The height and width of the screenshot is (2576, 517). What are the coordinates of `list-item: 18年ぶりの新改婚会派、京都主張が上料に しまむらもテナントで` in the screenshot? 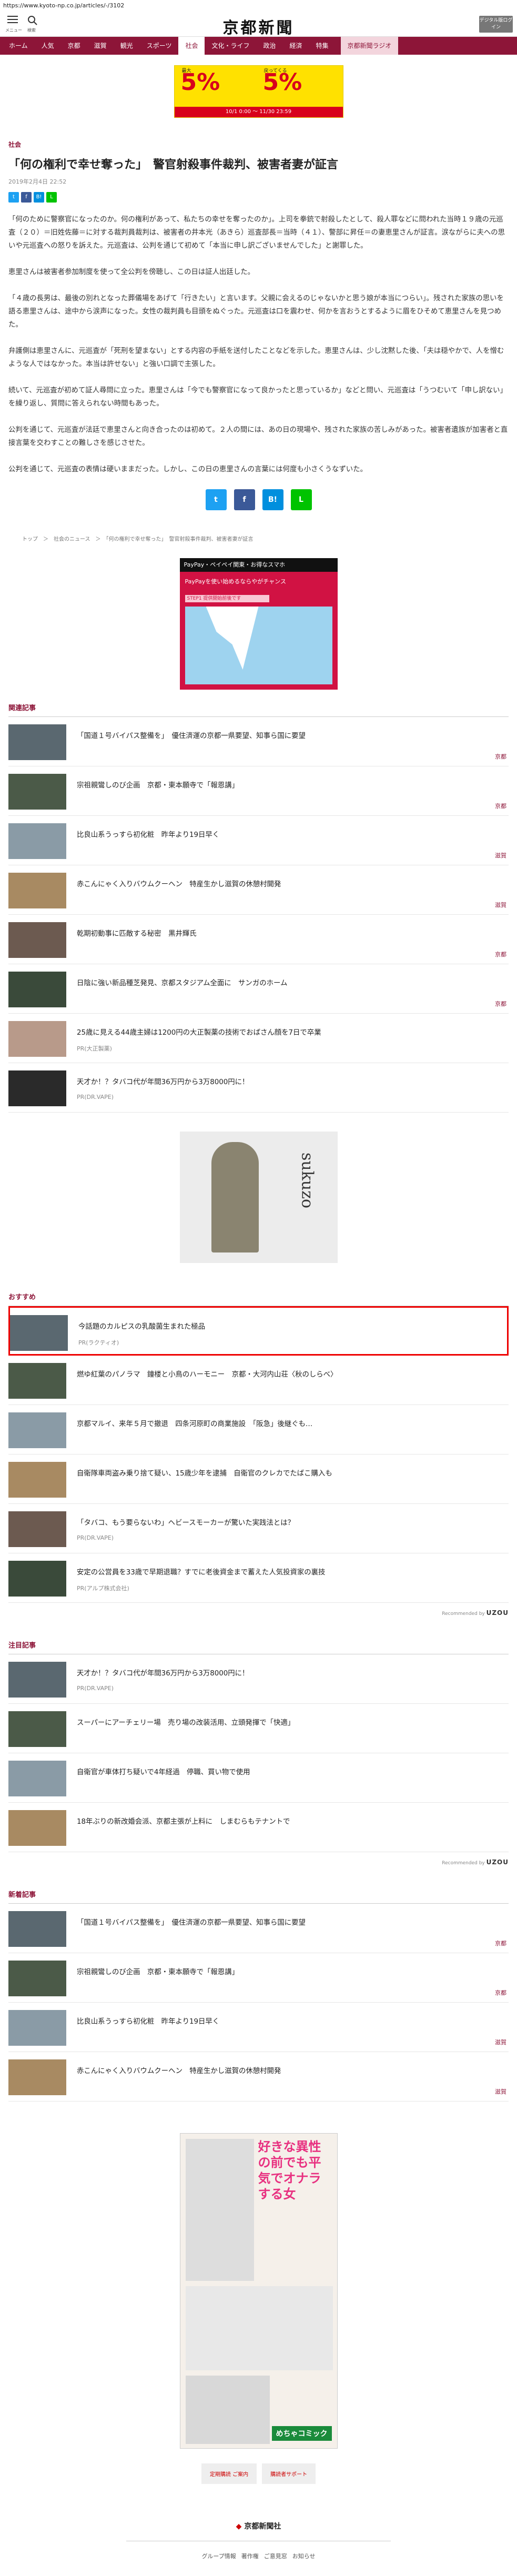 It's located at (258, 1827).